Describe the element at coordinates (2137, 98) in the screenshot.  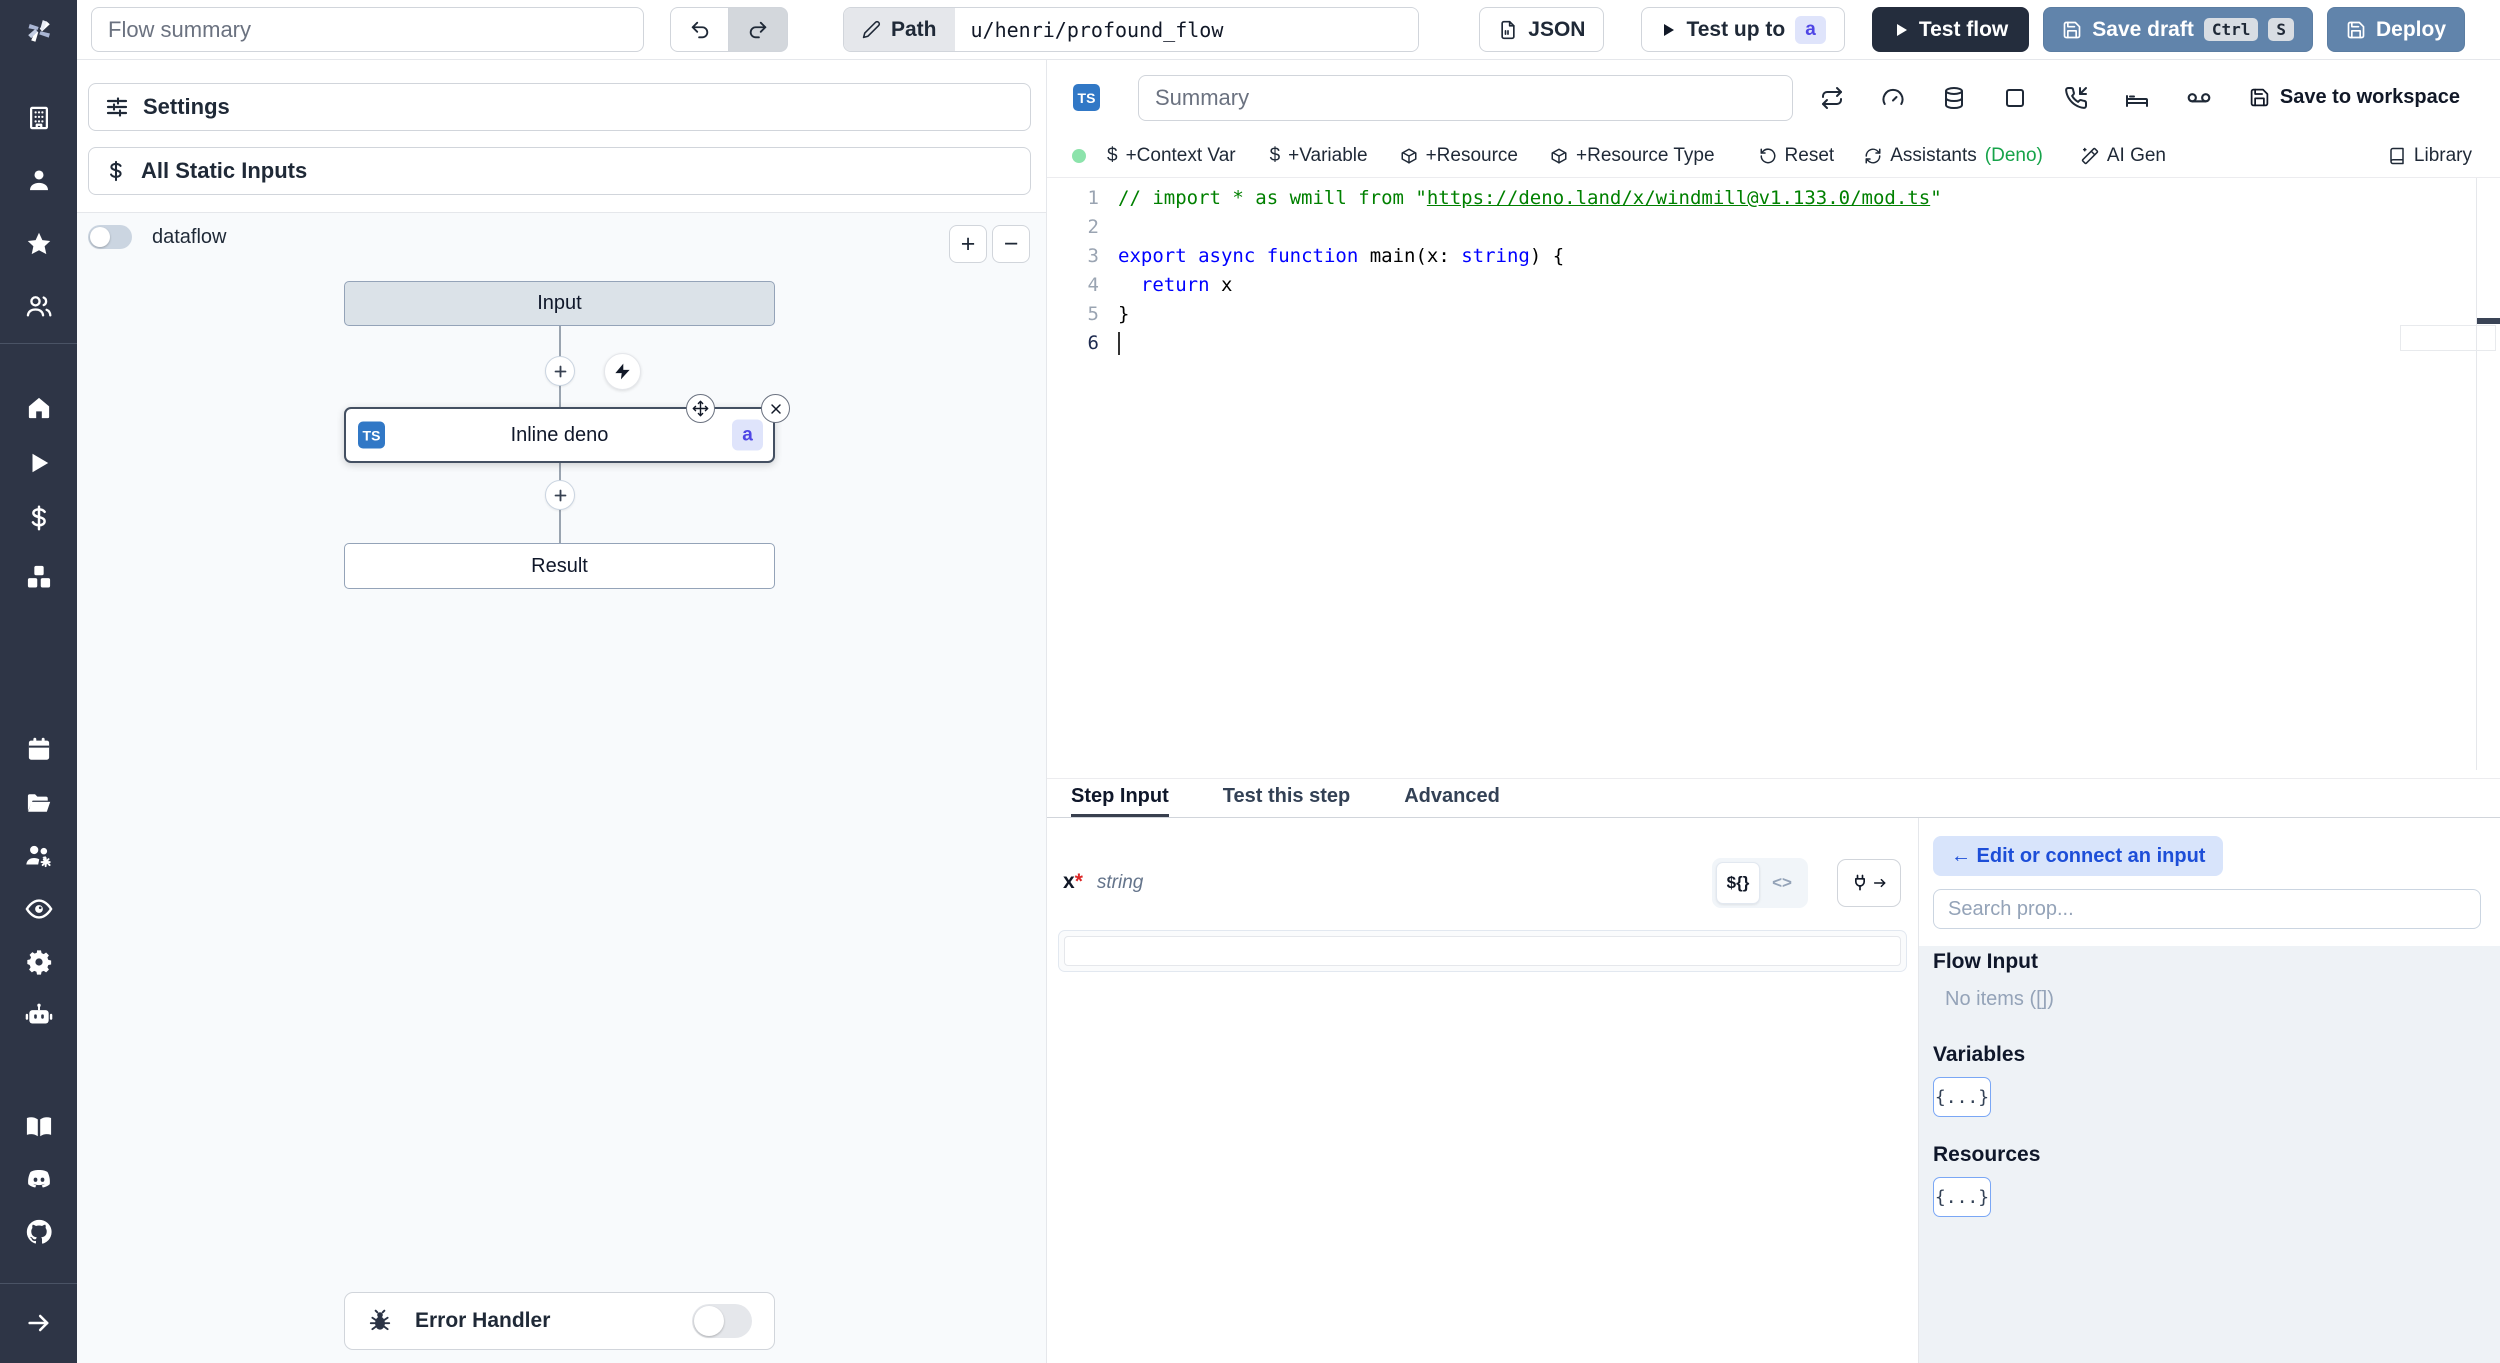
I see `sleep-bed-icon` at that location.